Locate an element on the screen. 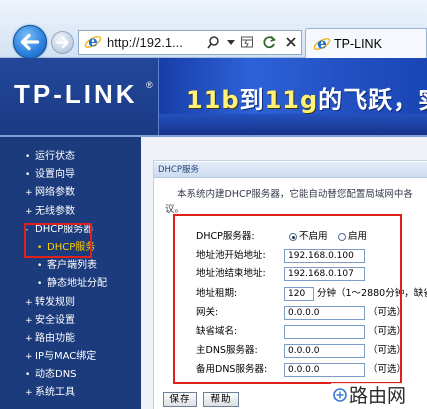 This screenshot has width=427, height=409. sidebar-item-label: 系统工具 is located at coordinates (55, 393).